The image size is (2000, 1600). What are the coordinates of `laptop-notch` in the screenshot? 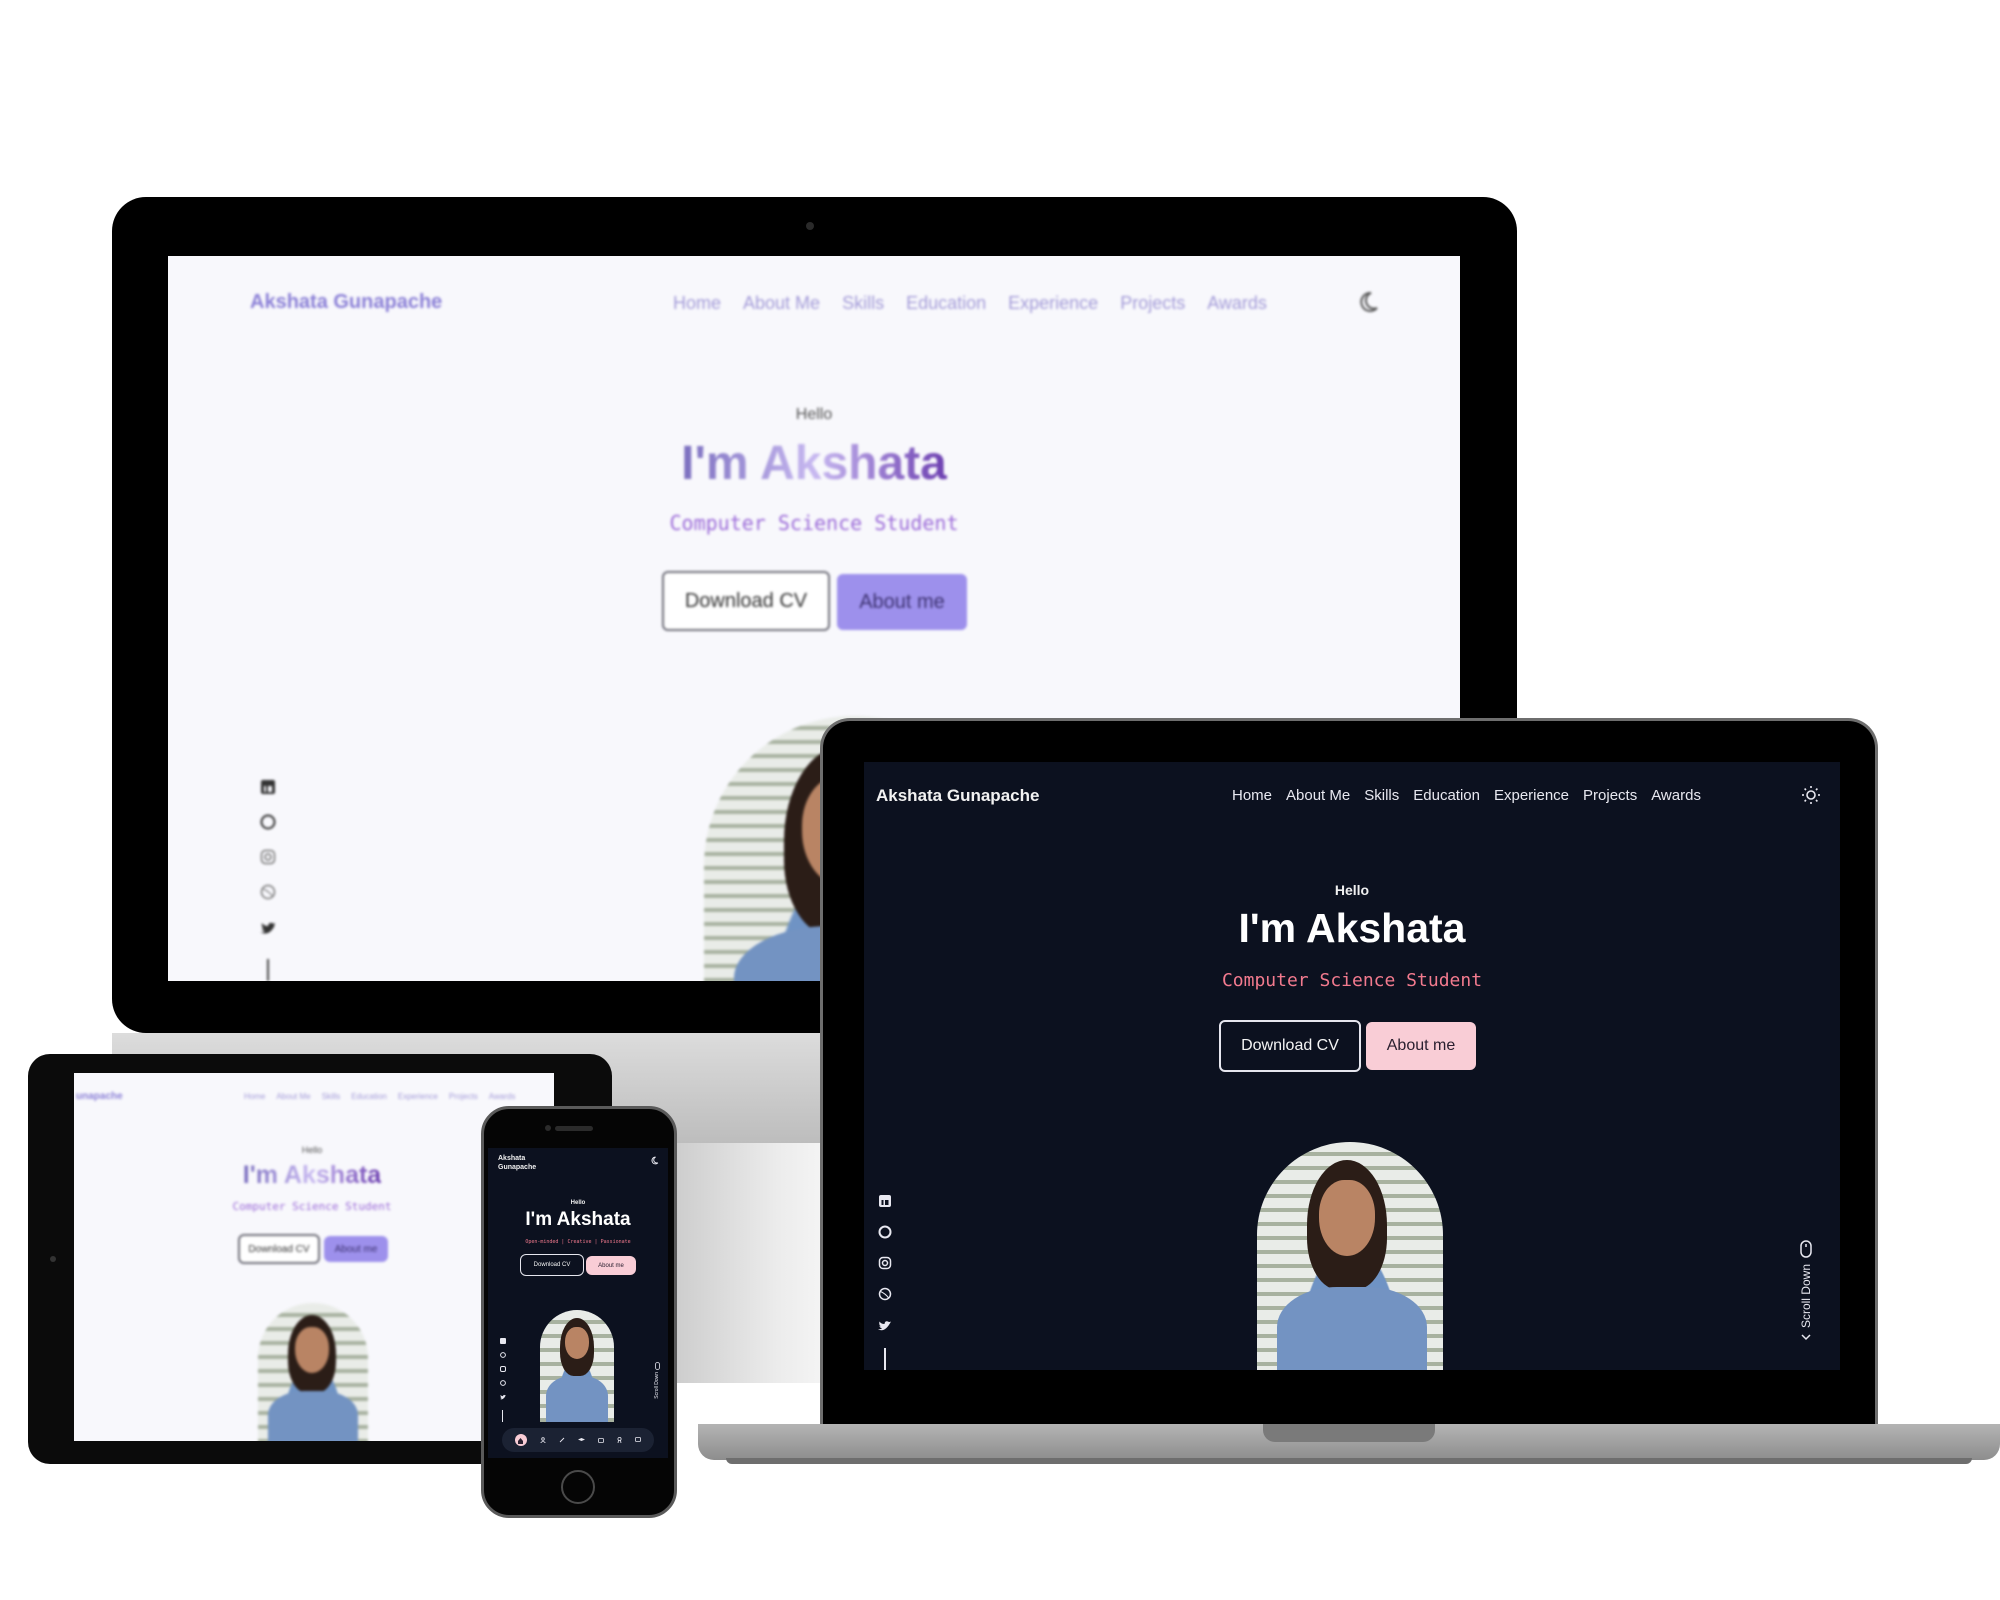 It's located at (1349, 1433).